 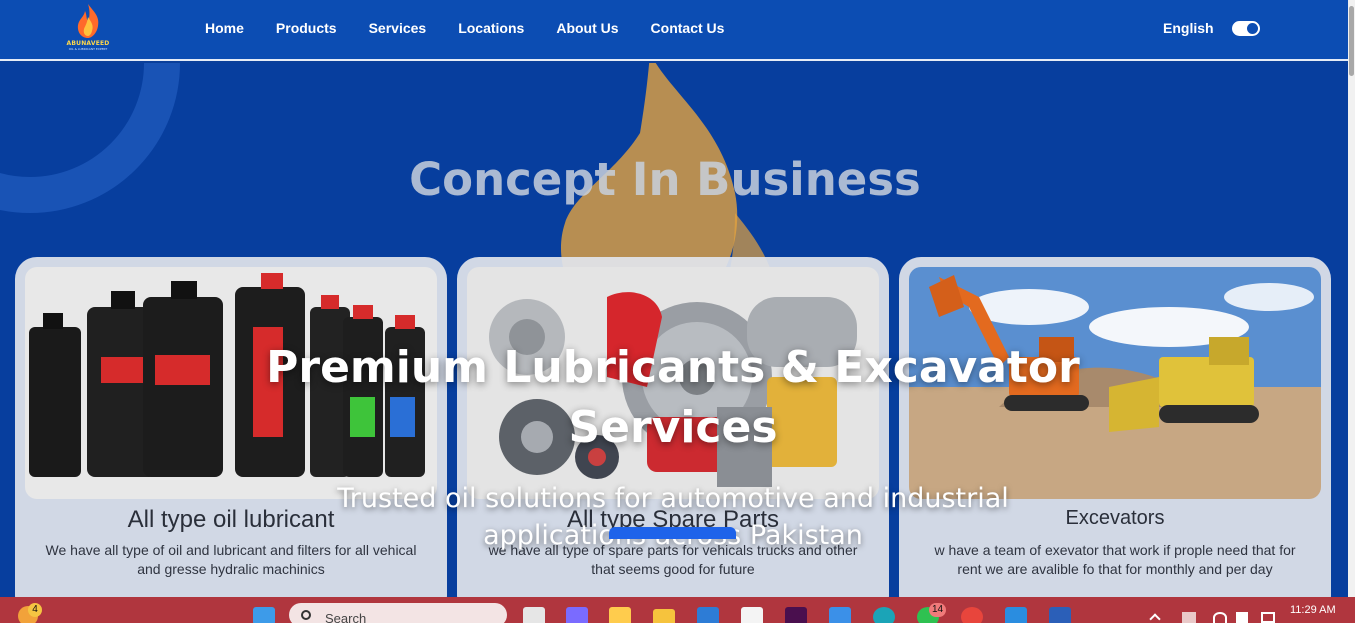 What do you see at coordinates (1351, 41) in the screenshot?
I see `scrollbar-thumb` at bounding box center [1351, 41].